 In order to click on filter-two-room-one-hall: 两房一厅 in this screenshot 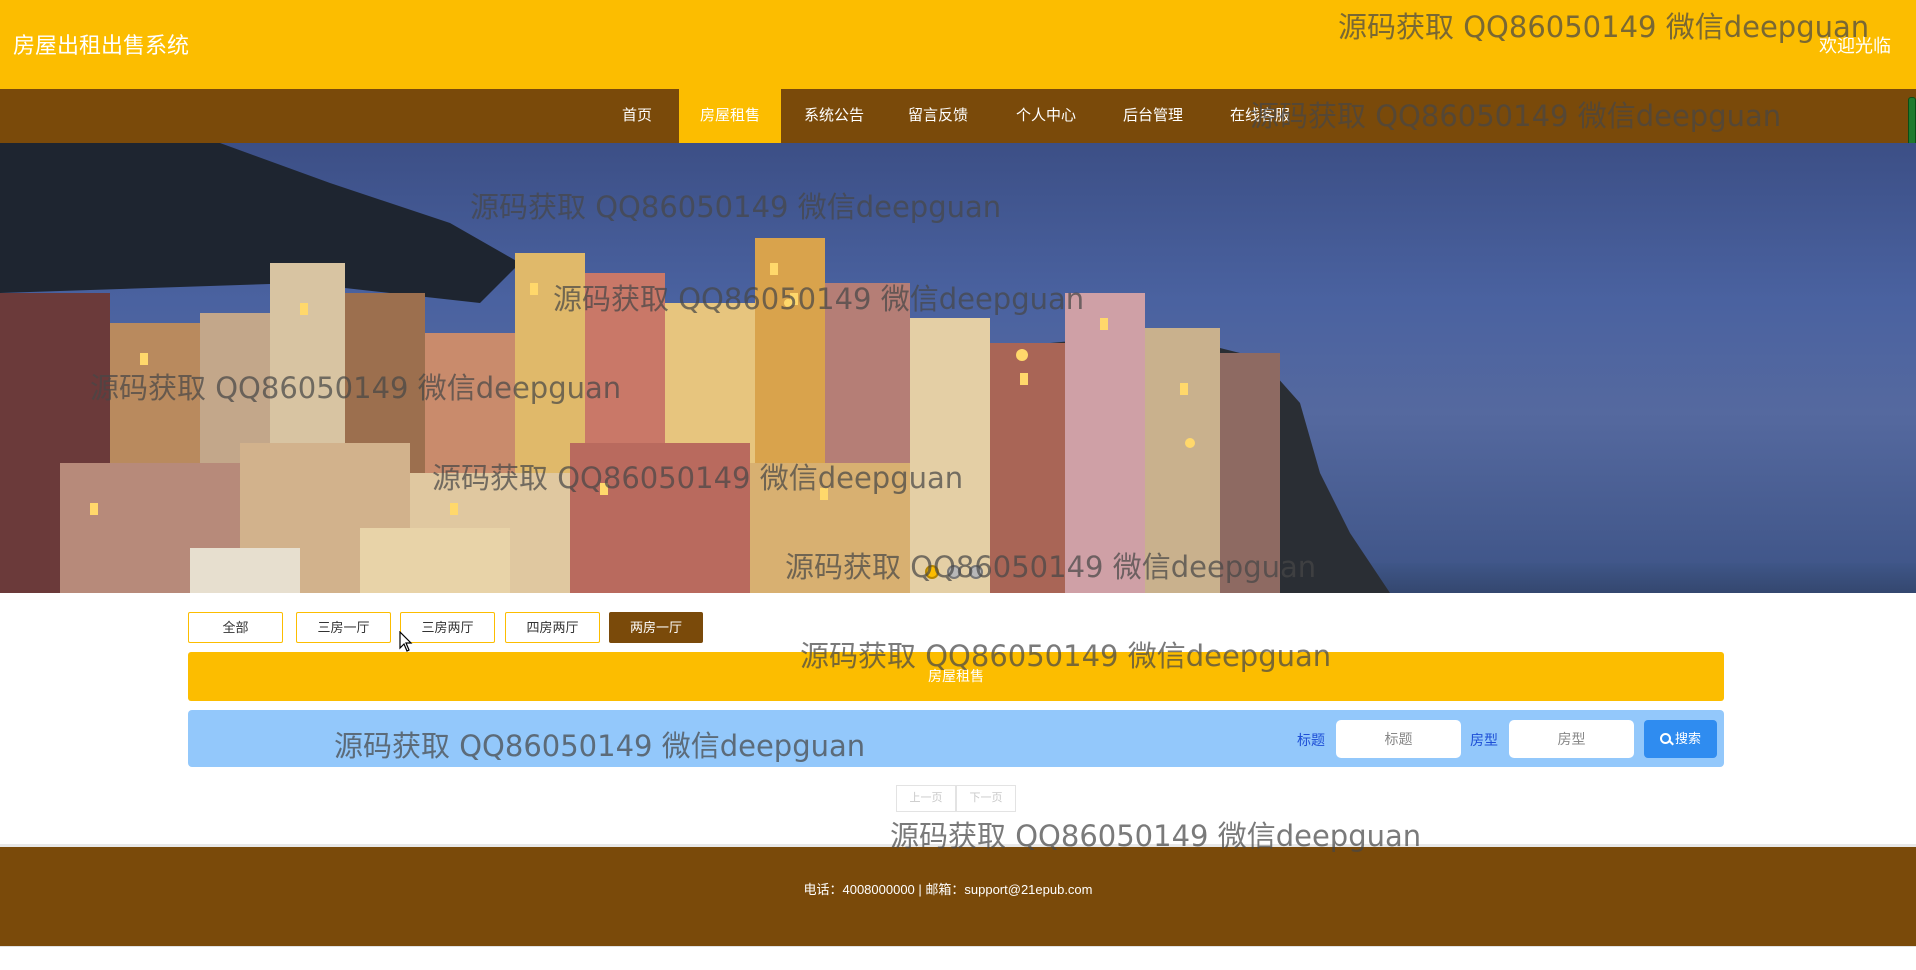, I will do `click(656, 627)`.